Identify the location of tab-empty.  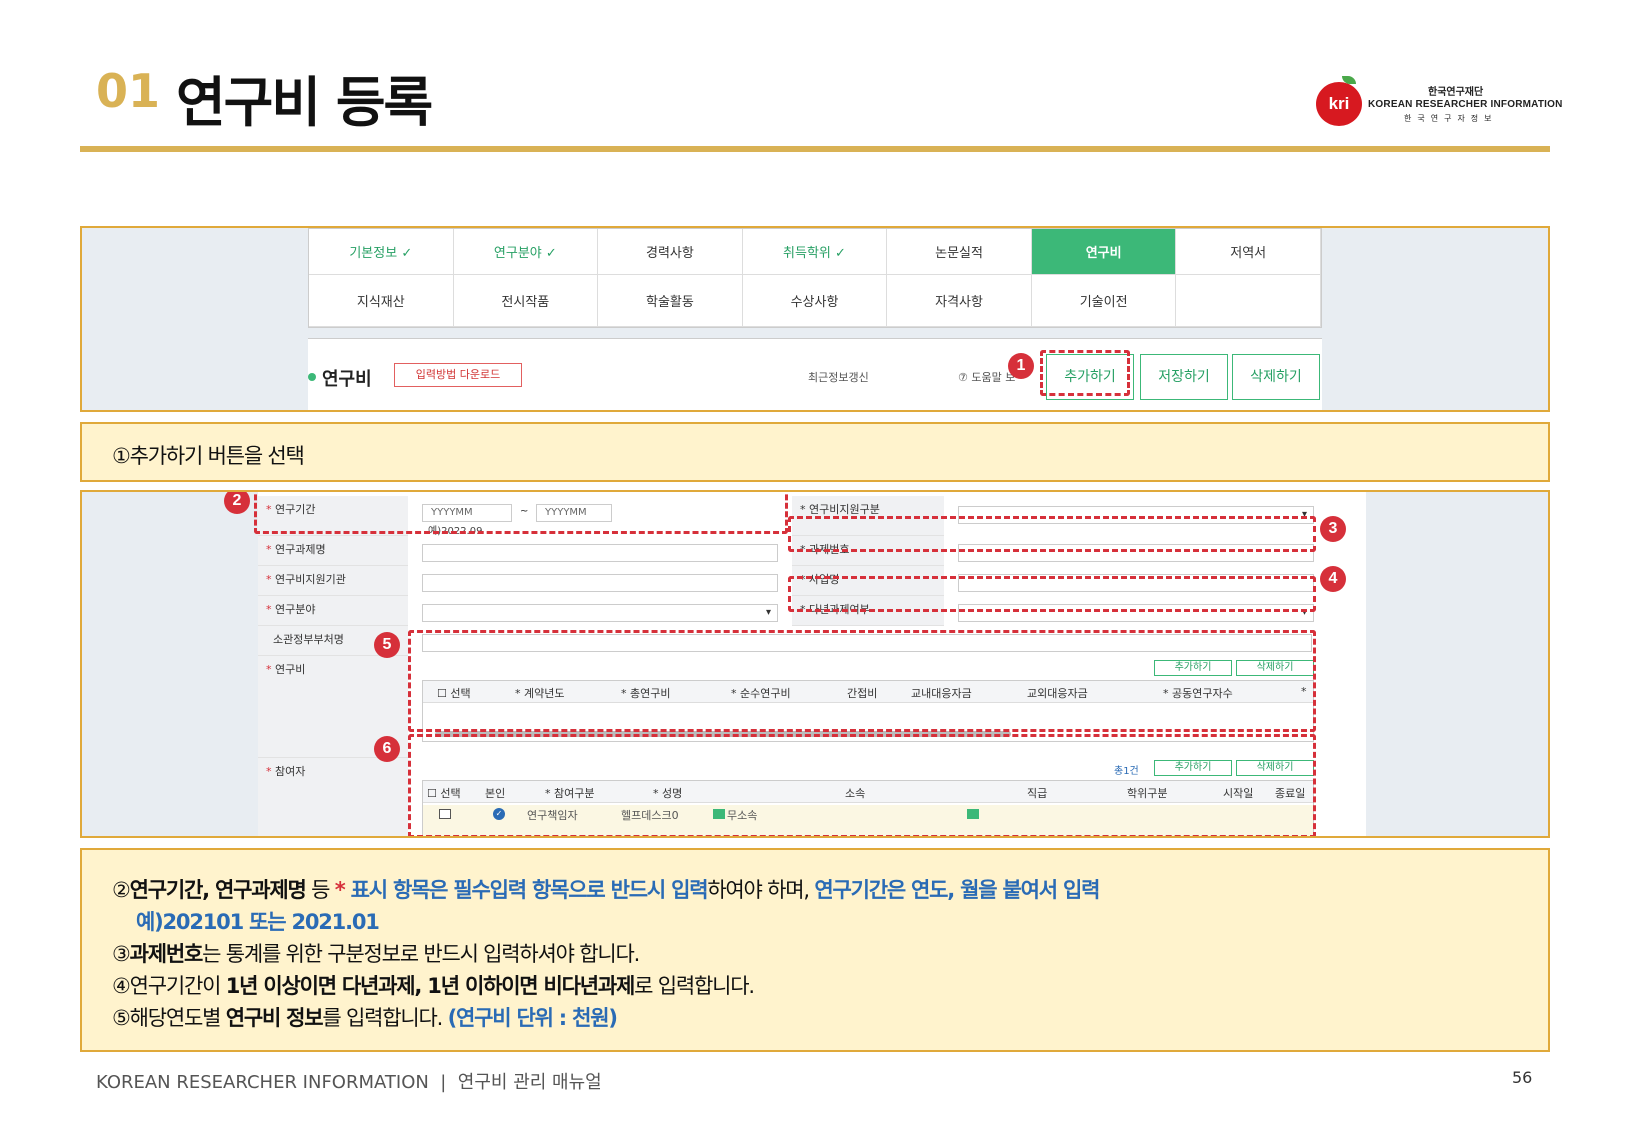
(1248, 301).